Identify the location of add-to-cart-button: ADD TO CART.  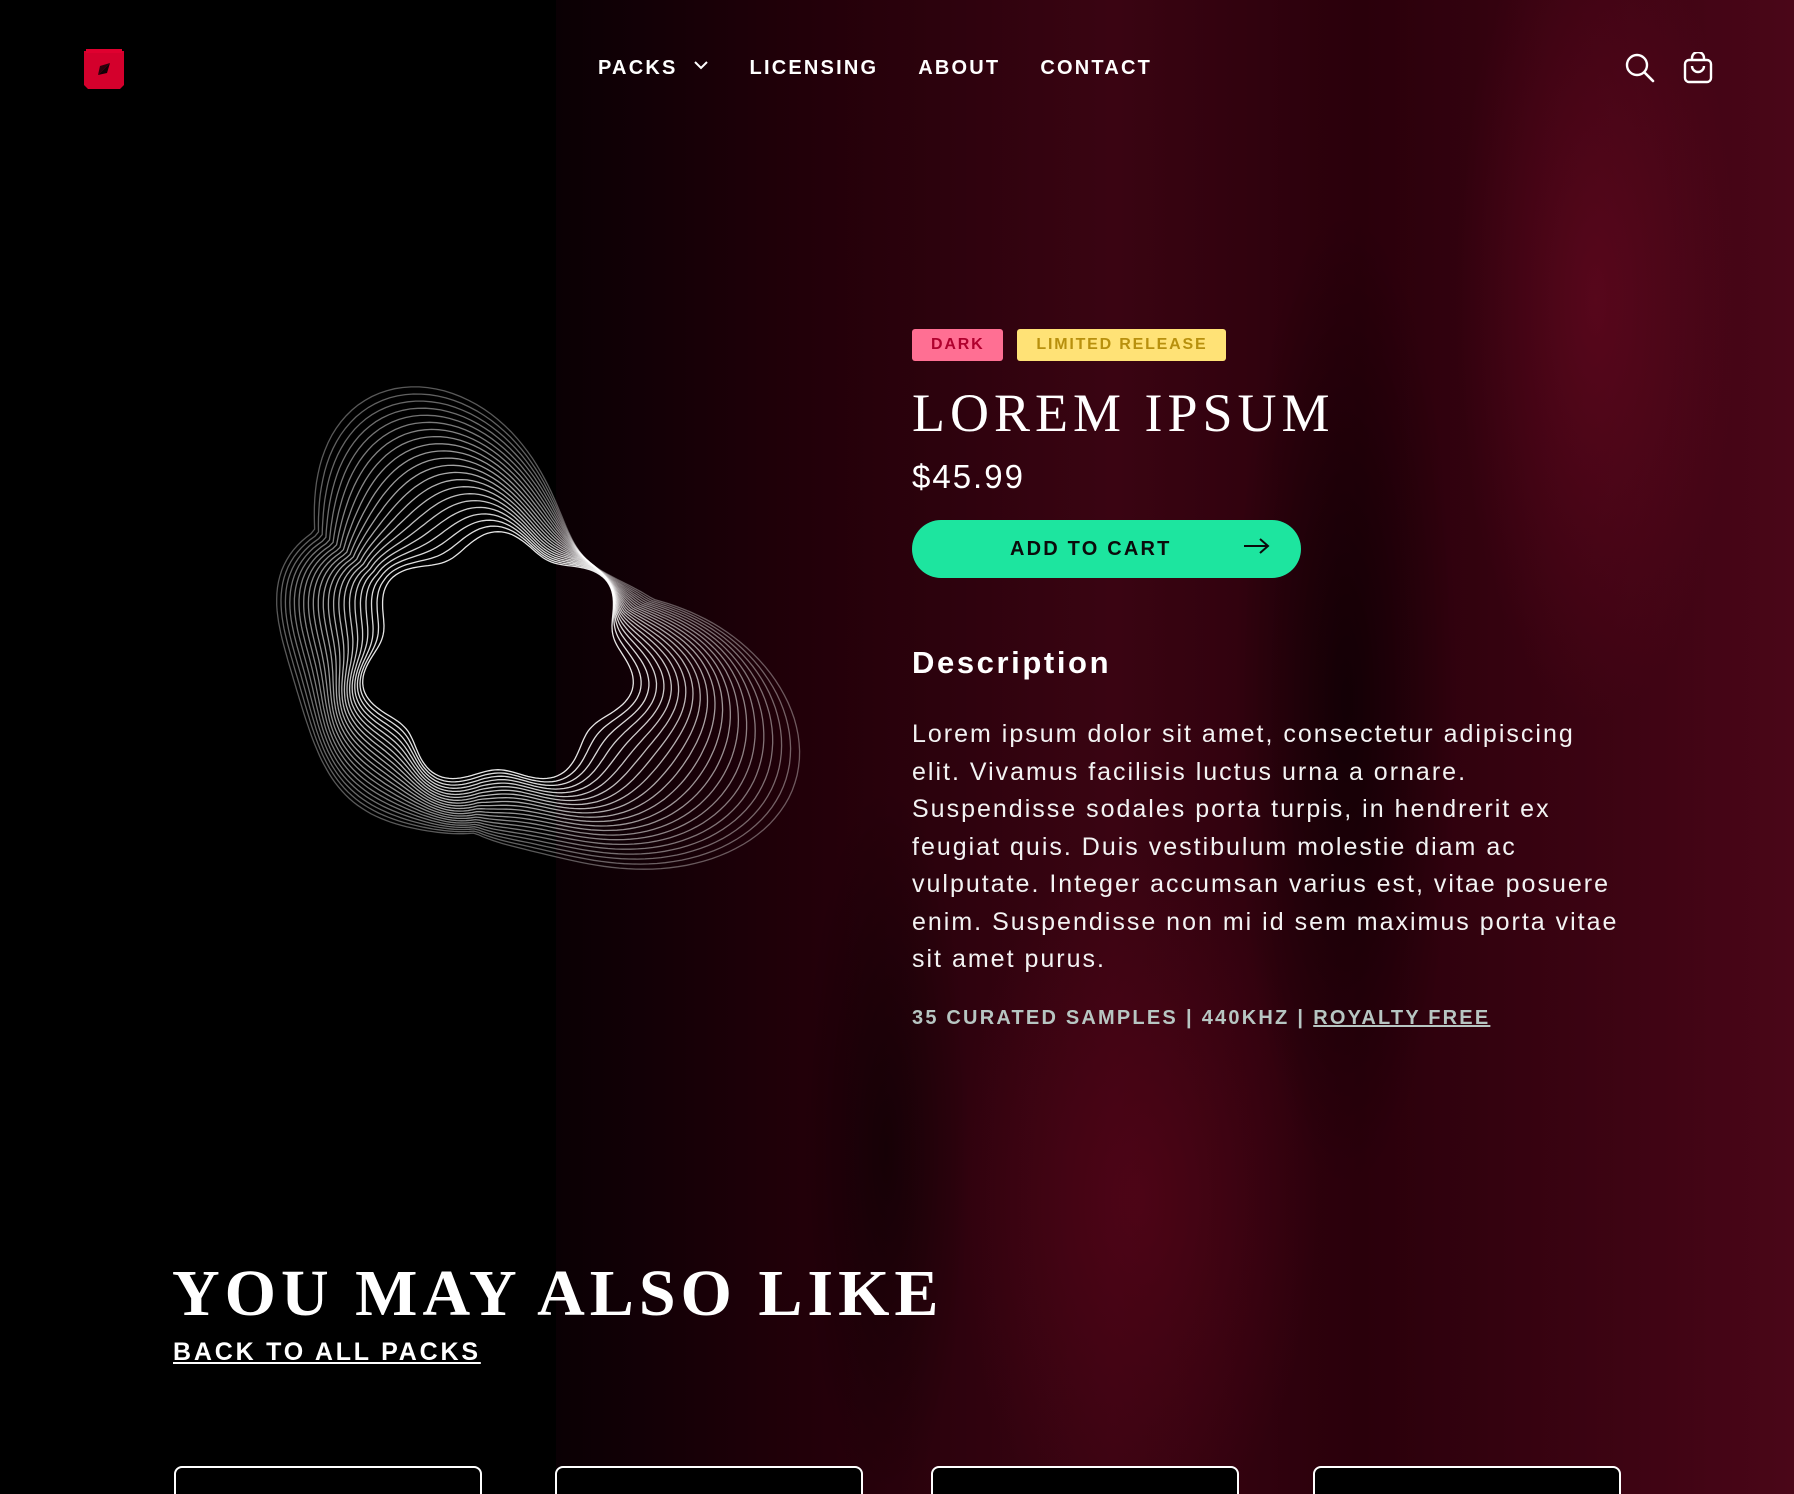
(1106, 549).